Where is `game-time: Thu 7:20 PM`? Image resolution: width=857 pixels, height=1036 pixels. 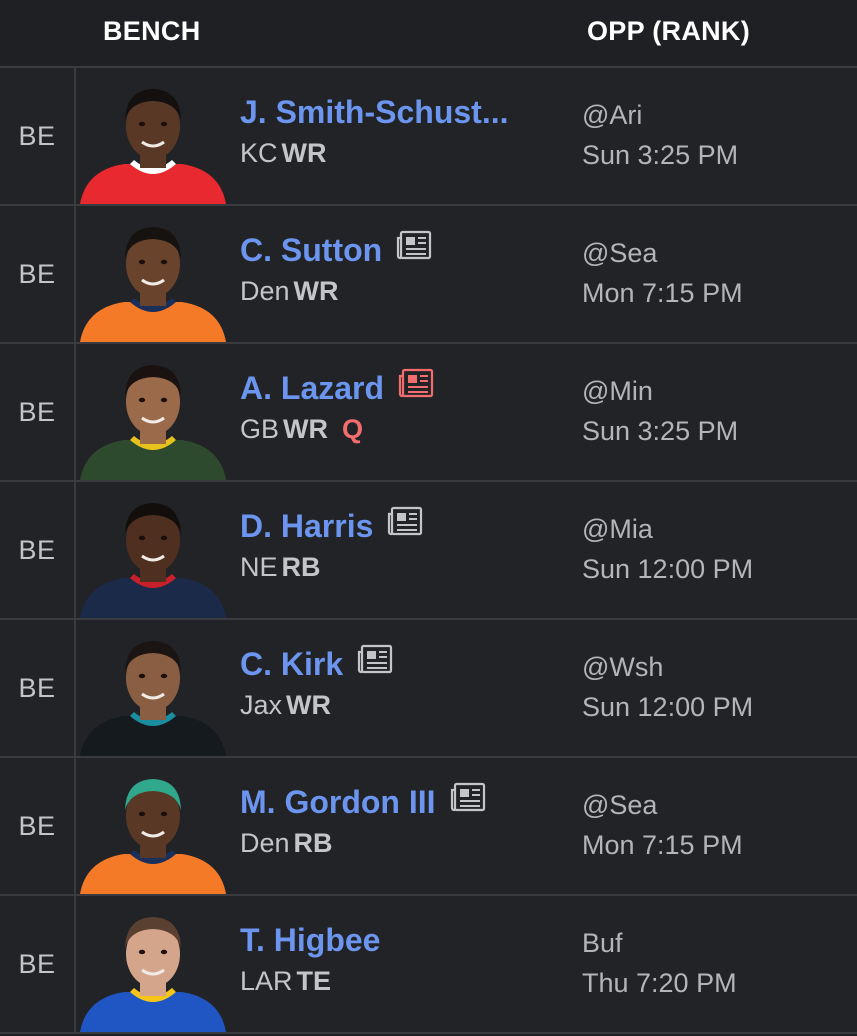 game-time: Thu 7:20 PM is located at coordinates (659, 983).